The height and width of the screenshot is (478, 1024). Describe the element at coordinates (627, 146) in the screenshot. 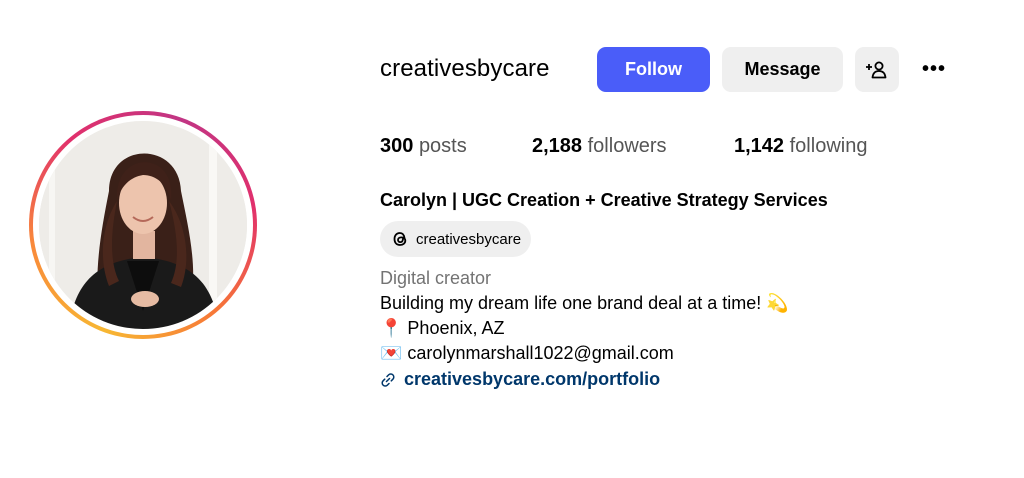

I see `followers-label: followers` at that location.